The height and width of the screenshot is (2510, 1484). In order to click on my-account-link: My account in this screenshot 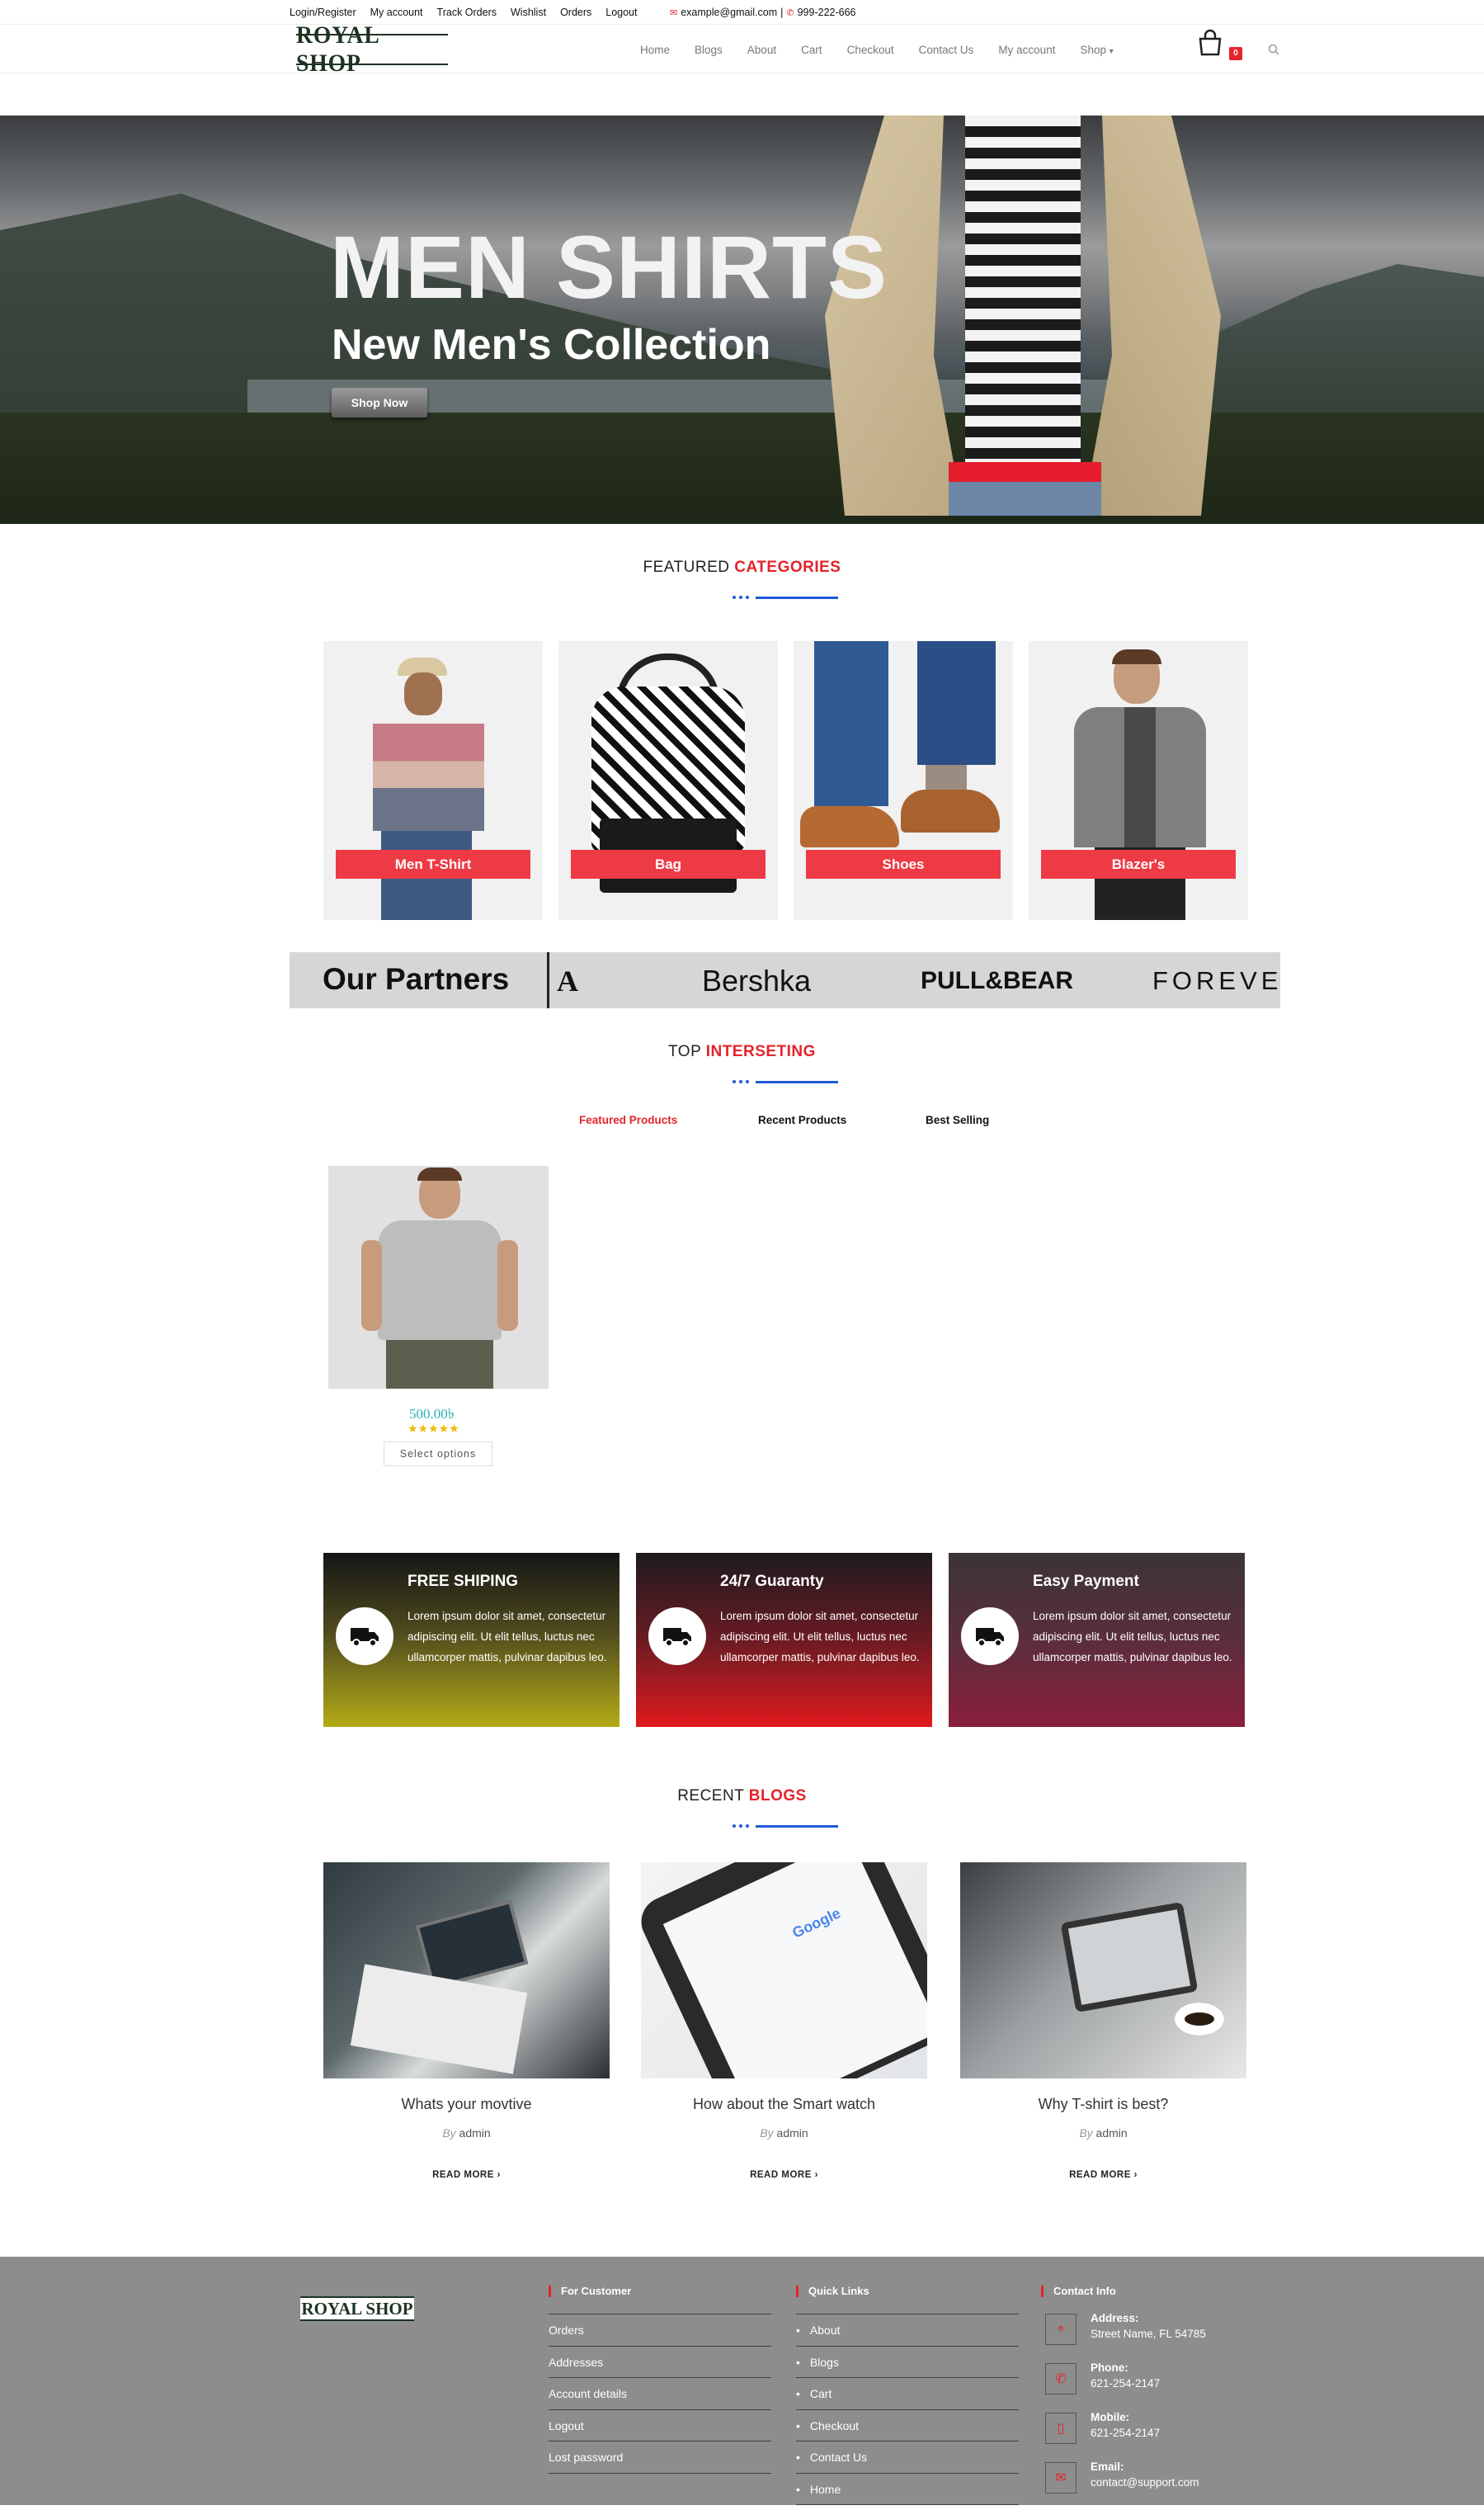, I will do `click(396, 12)`.